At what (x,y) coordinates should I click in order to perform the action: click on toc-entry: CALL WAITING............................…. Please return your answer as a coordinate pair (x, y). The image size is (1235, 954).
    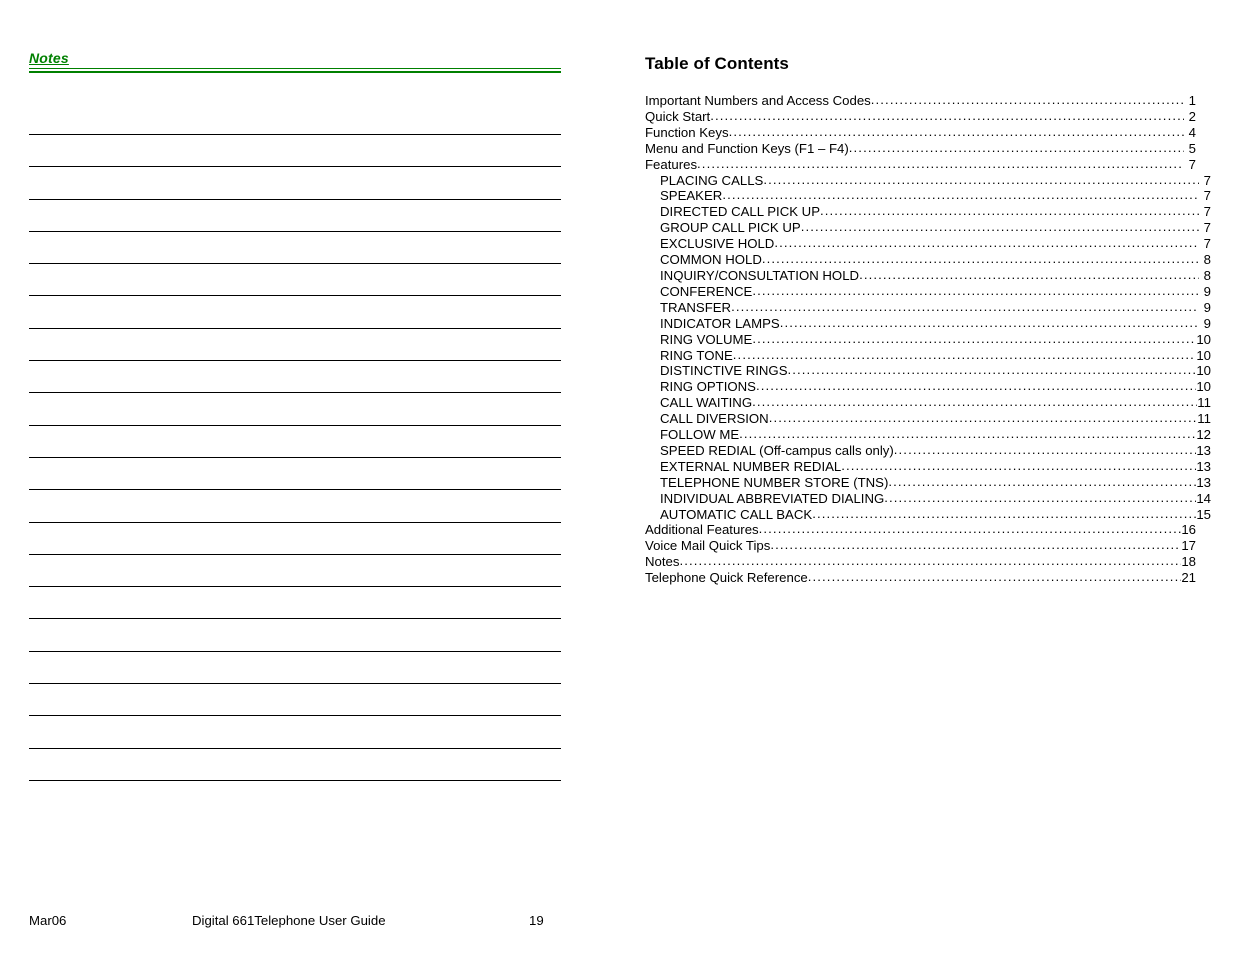
    Looking at the image, I should click on (928, 403).